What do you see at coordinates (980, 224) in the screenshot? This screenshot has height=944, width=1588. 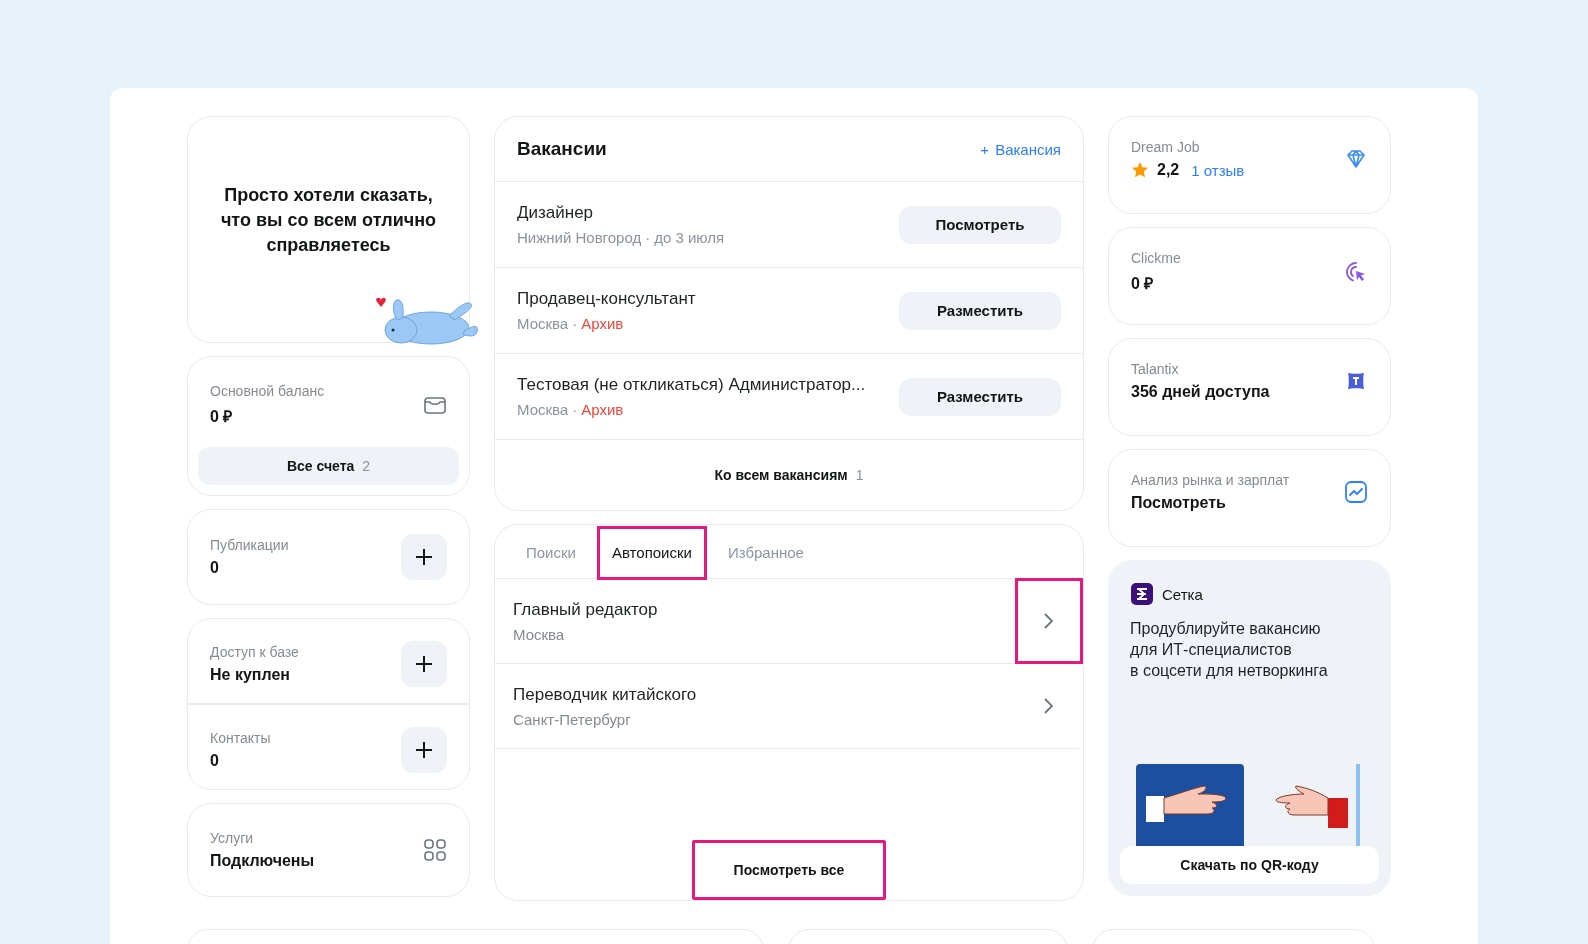 I see `vacancy-action-button: Посмотреть` at bounding box center [980, 224].